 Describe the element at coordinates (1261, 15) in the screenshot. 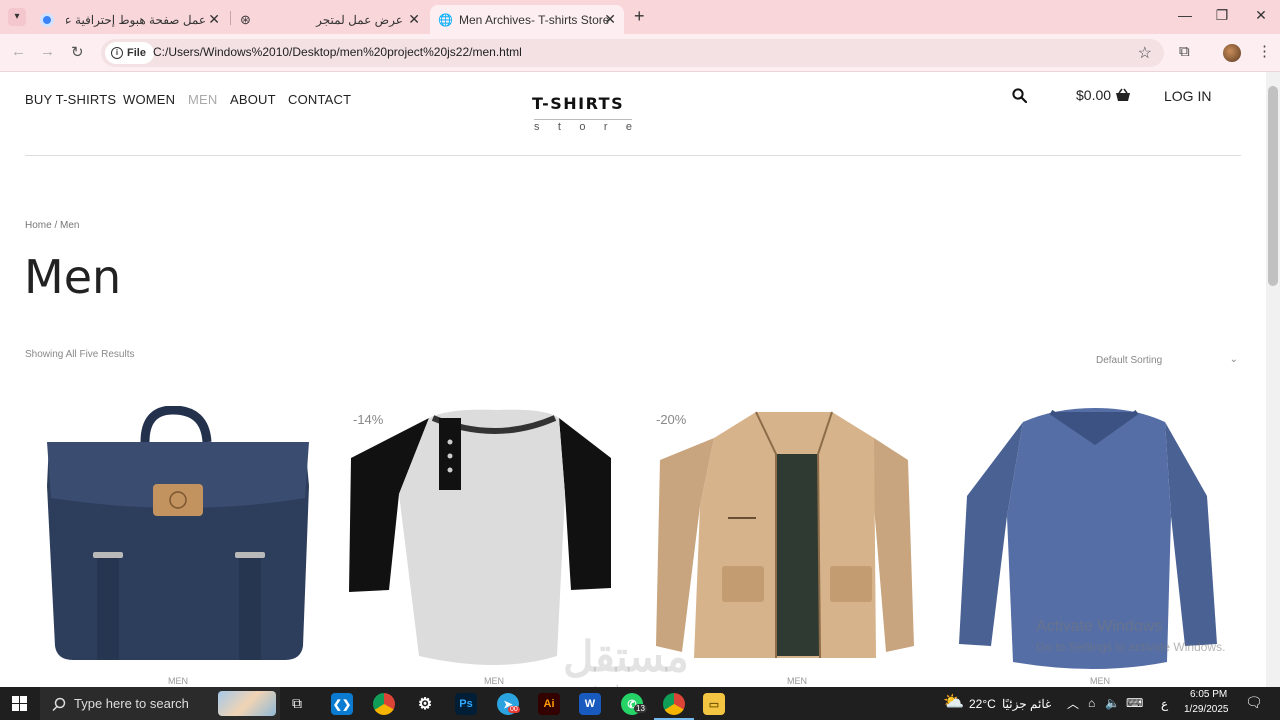

I see `window-close-icon: ✕` at that location.